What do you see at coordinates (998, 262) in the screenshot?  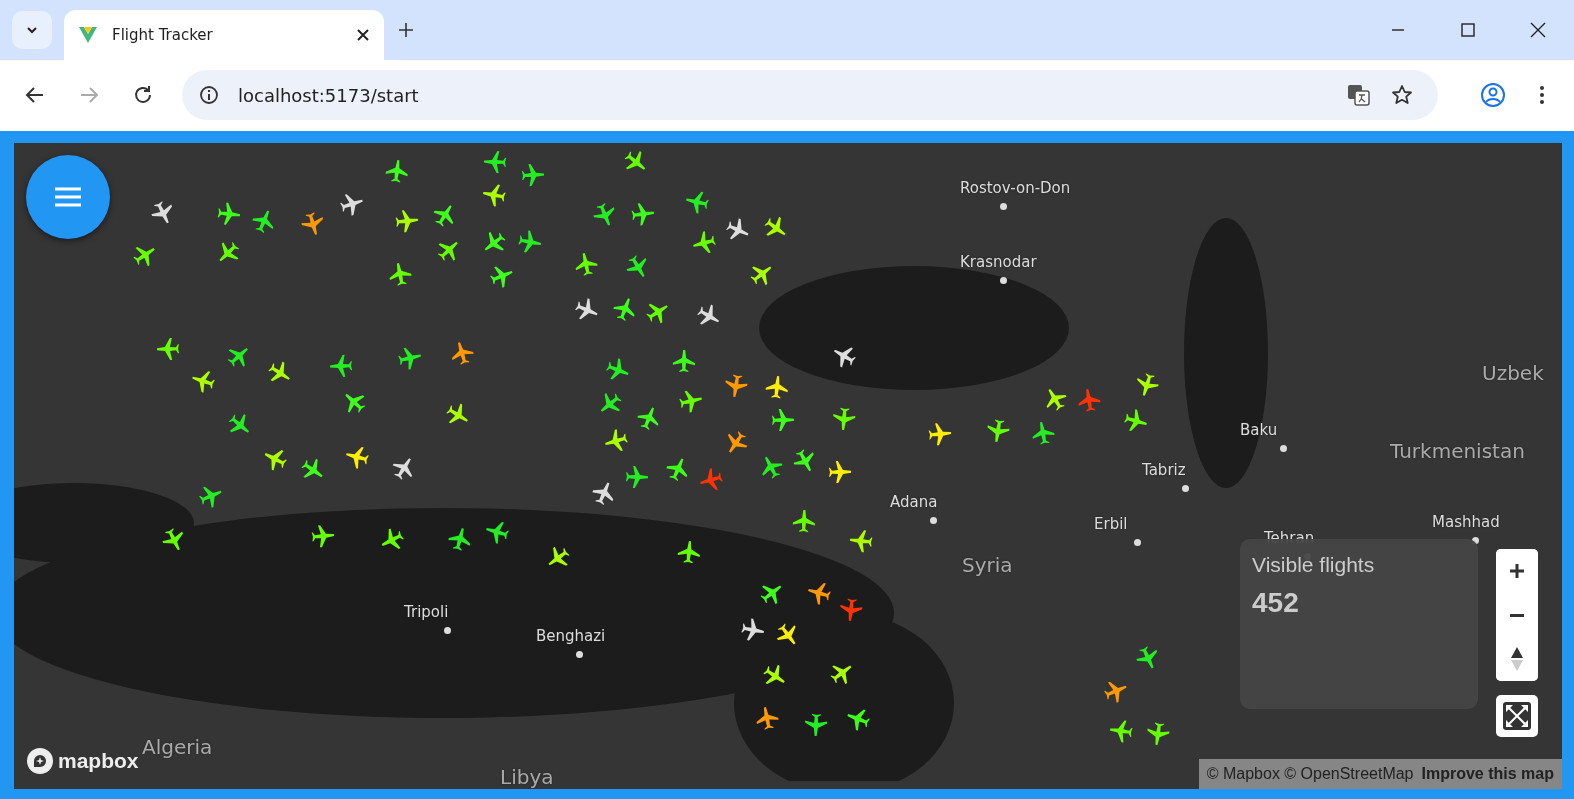 I see `city-label: Krasnodar` at bounding box center [998, 262].